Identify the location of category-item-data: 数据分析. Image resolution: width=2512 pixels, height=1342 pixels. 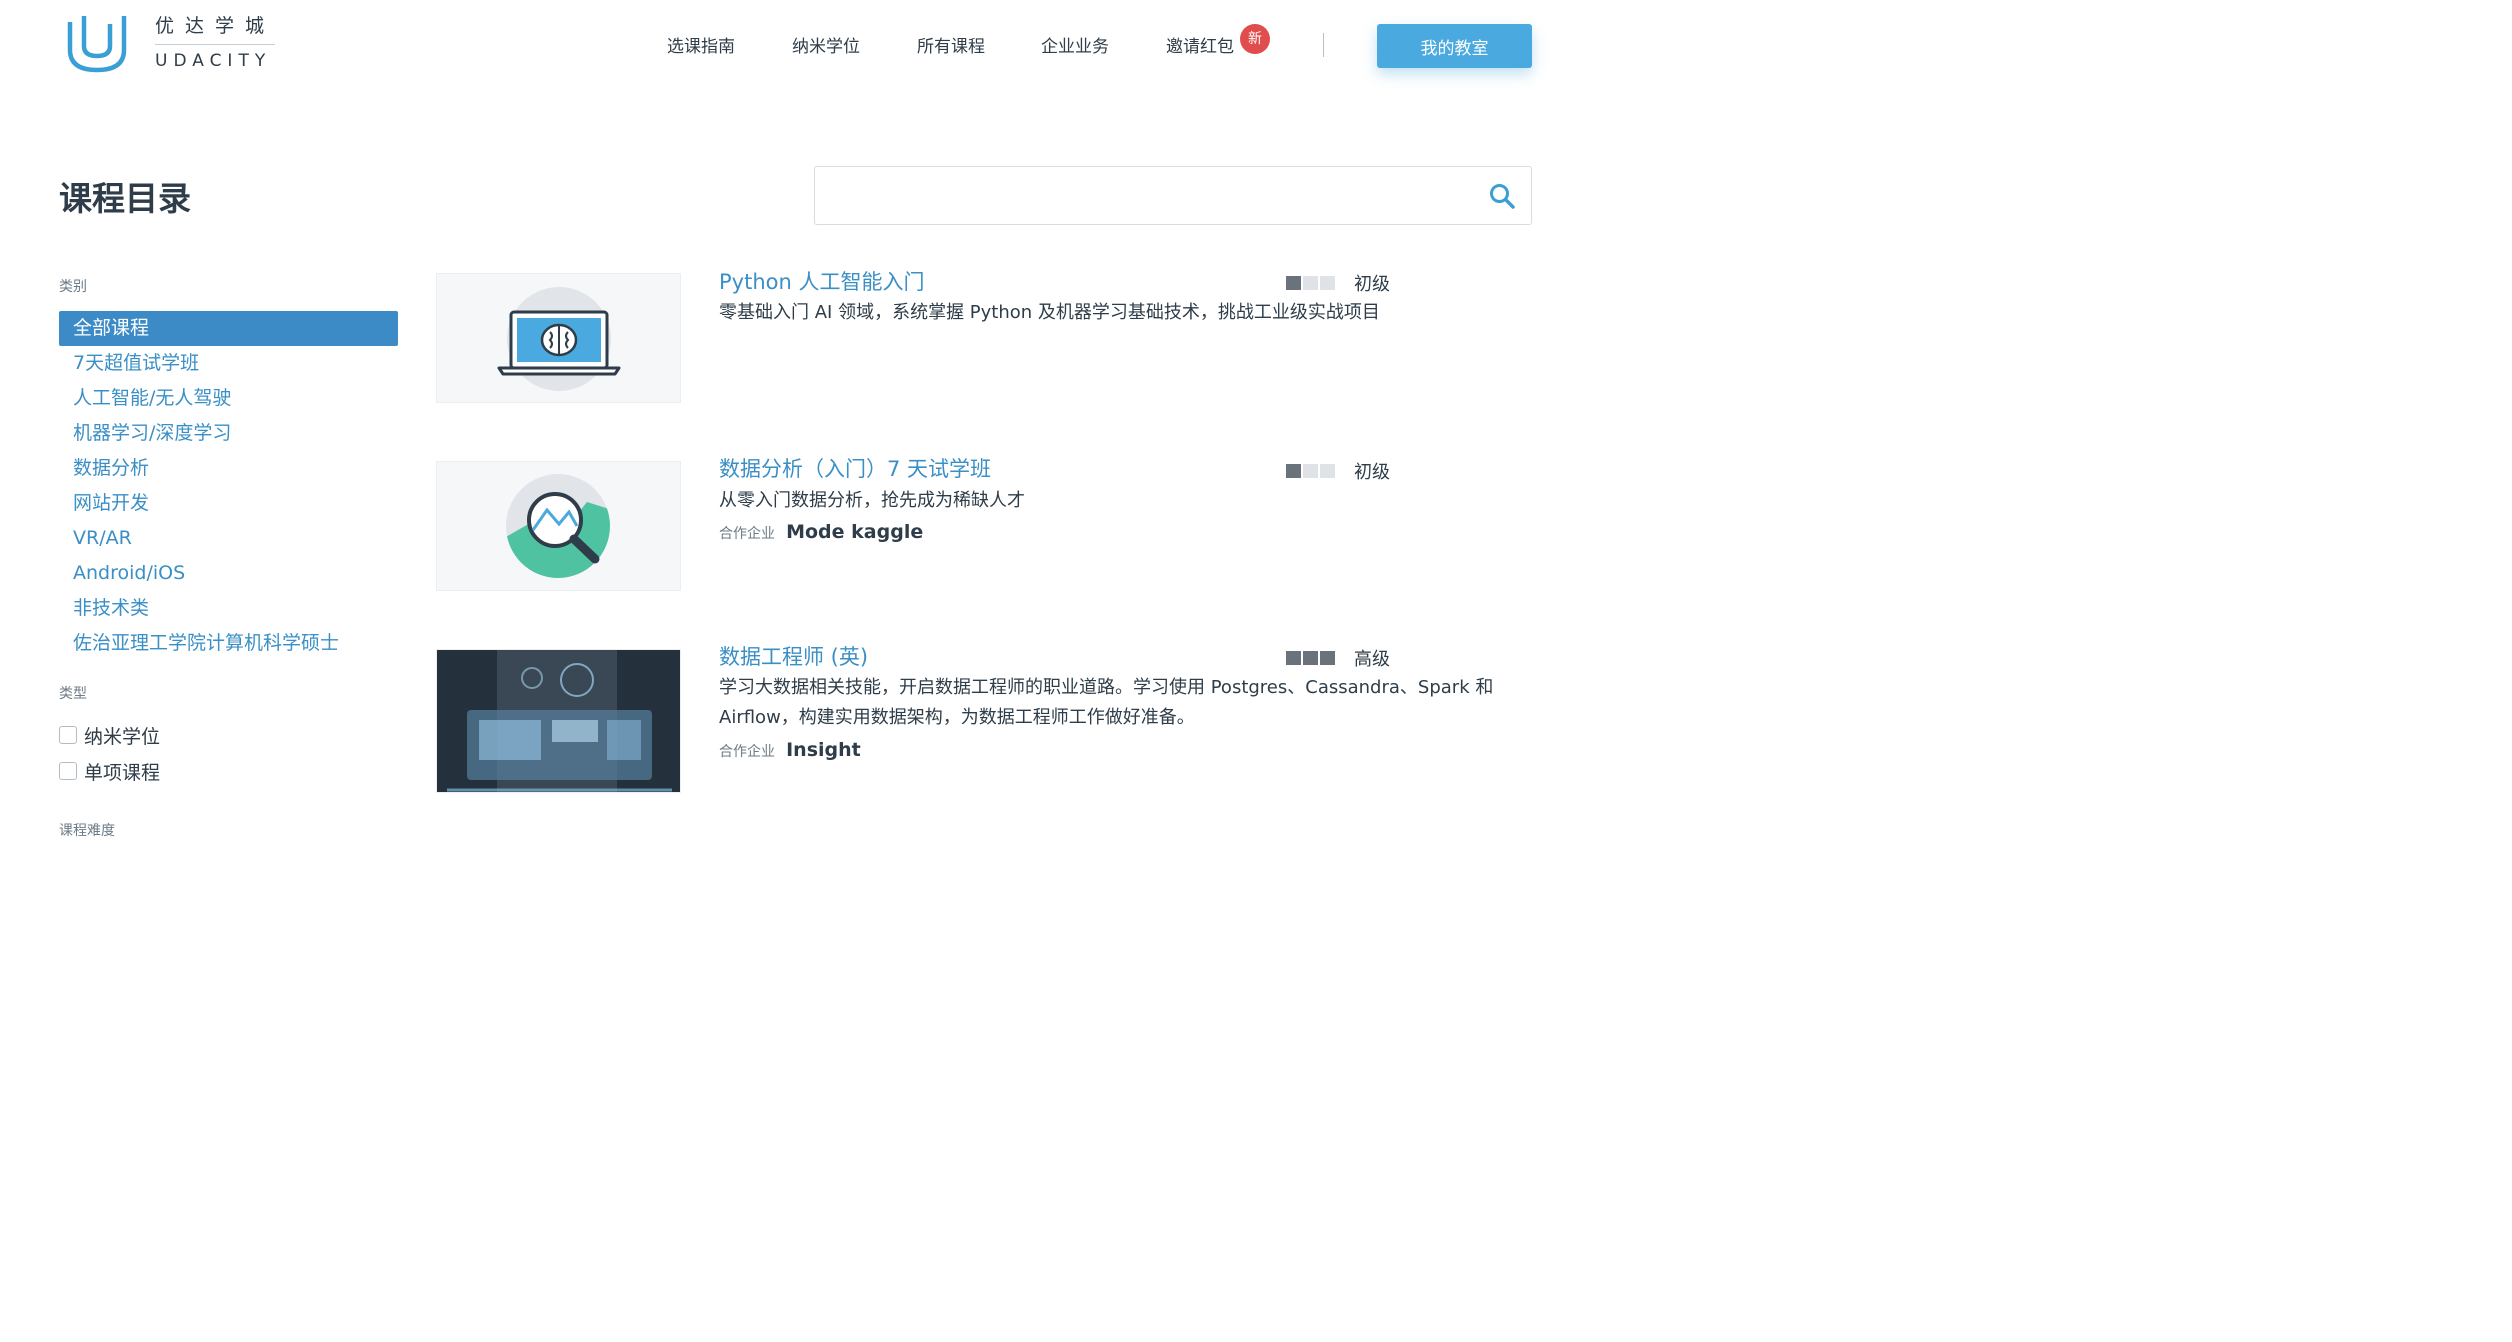
(228, 468).